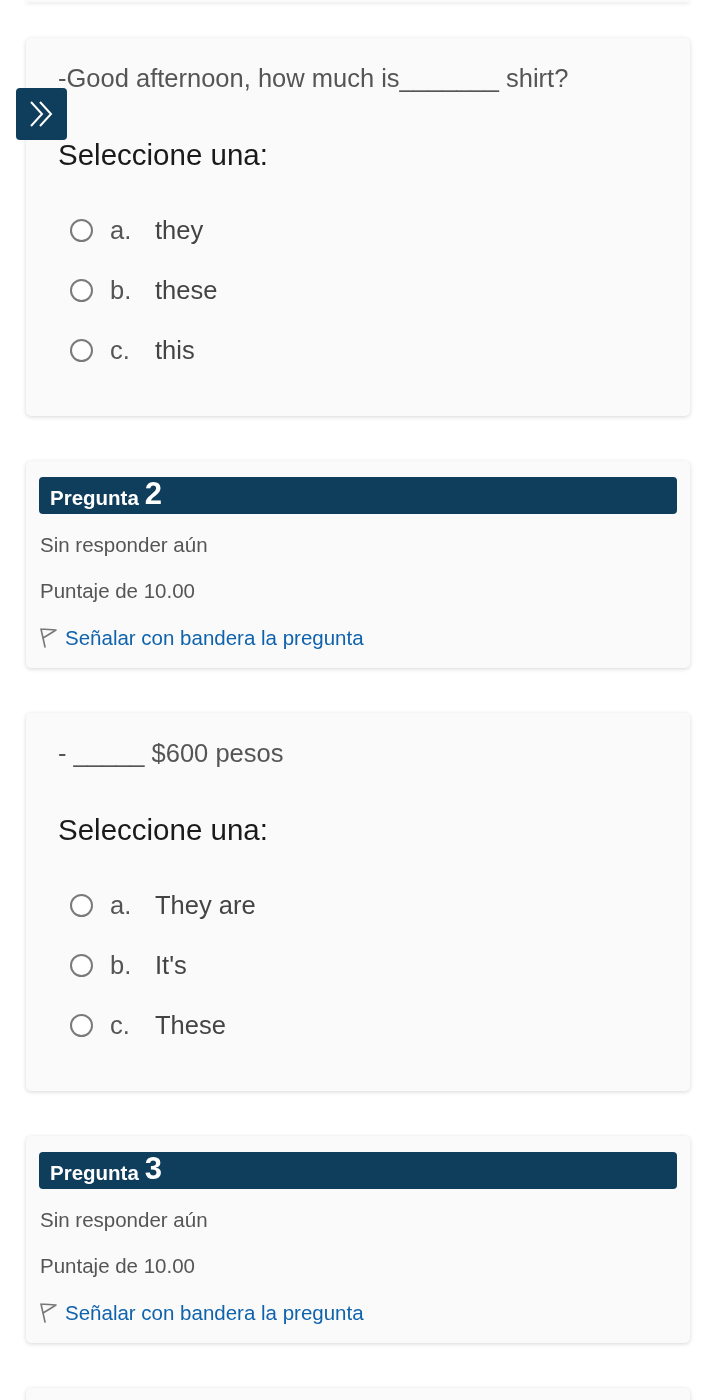 Image resolution: width=714 pixels, height=1400 pixels. What do you see at coordinates (186, 290) in the screenshot?
I see `option-label: these` at bounding box center [186, 290].